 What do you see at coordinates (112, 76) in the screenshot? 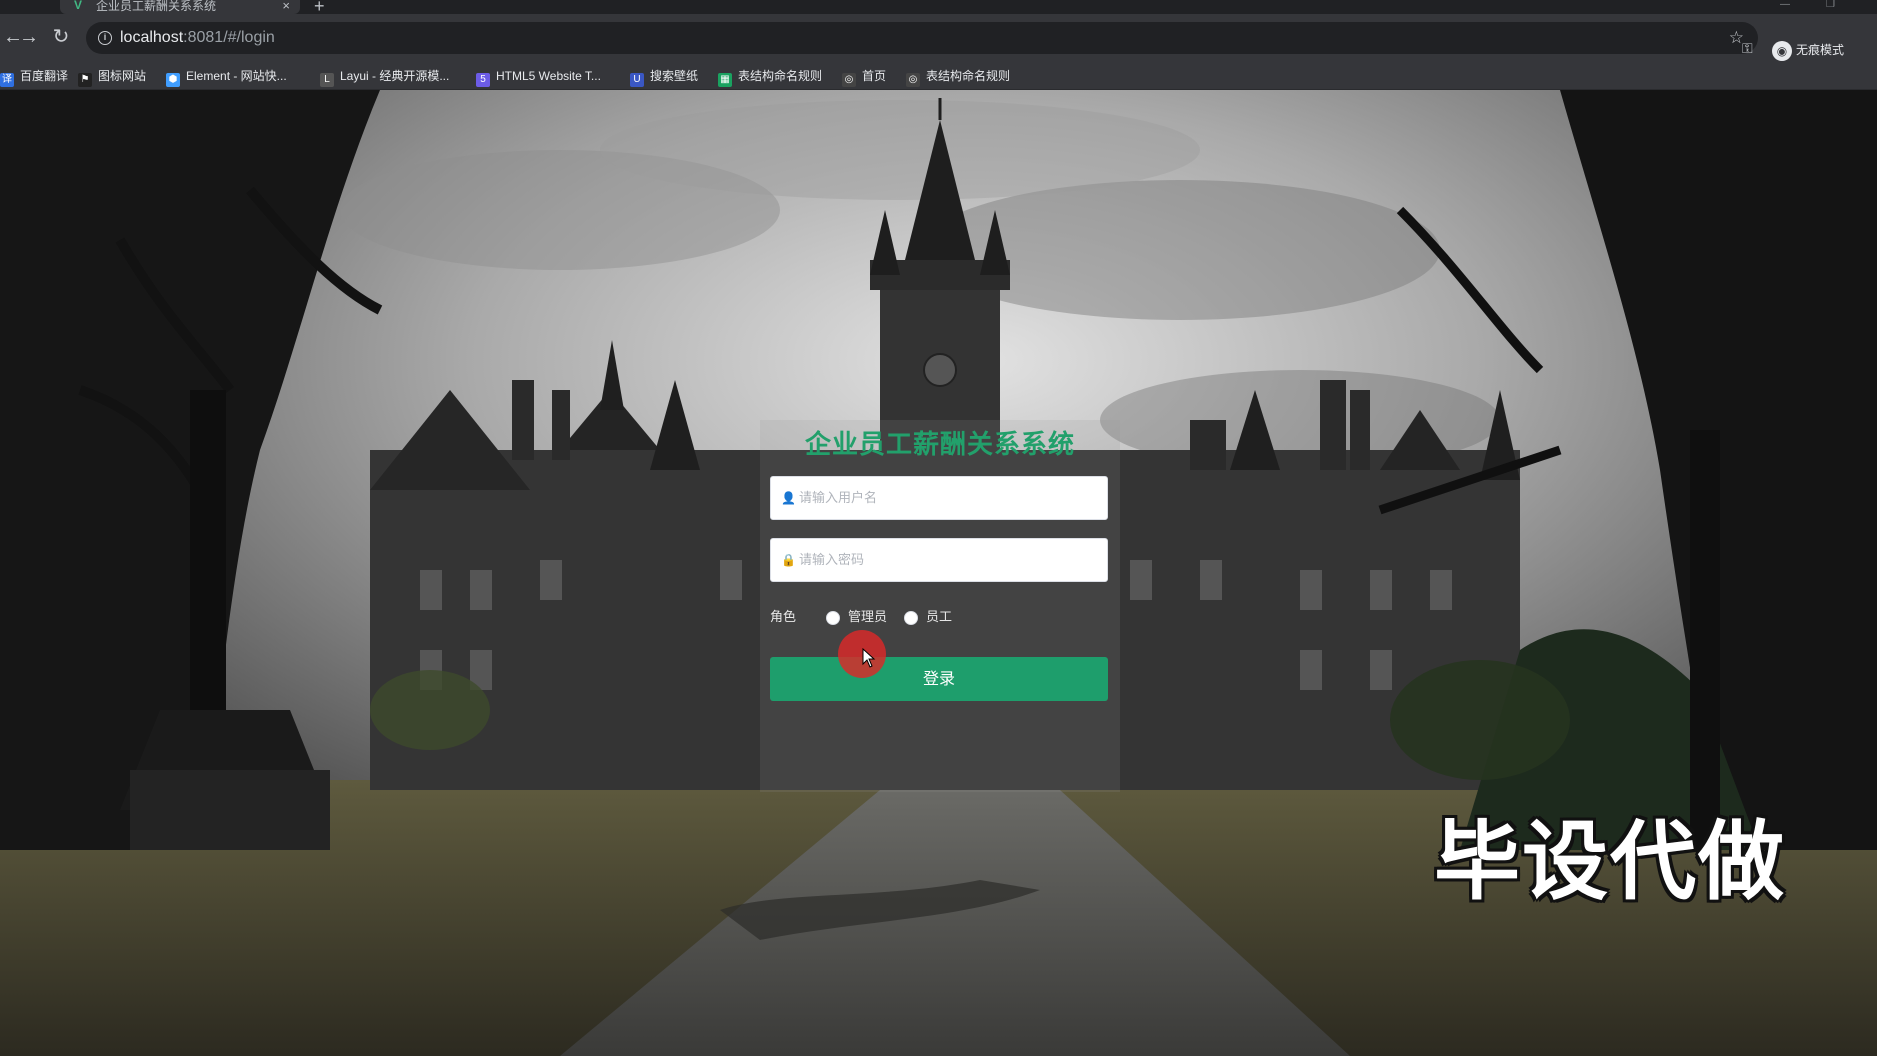
I see `bookmark-item: ⚑ 图标网站` at bounding box center [112, 76].